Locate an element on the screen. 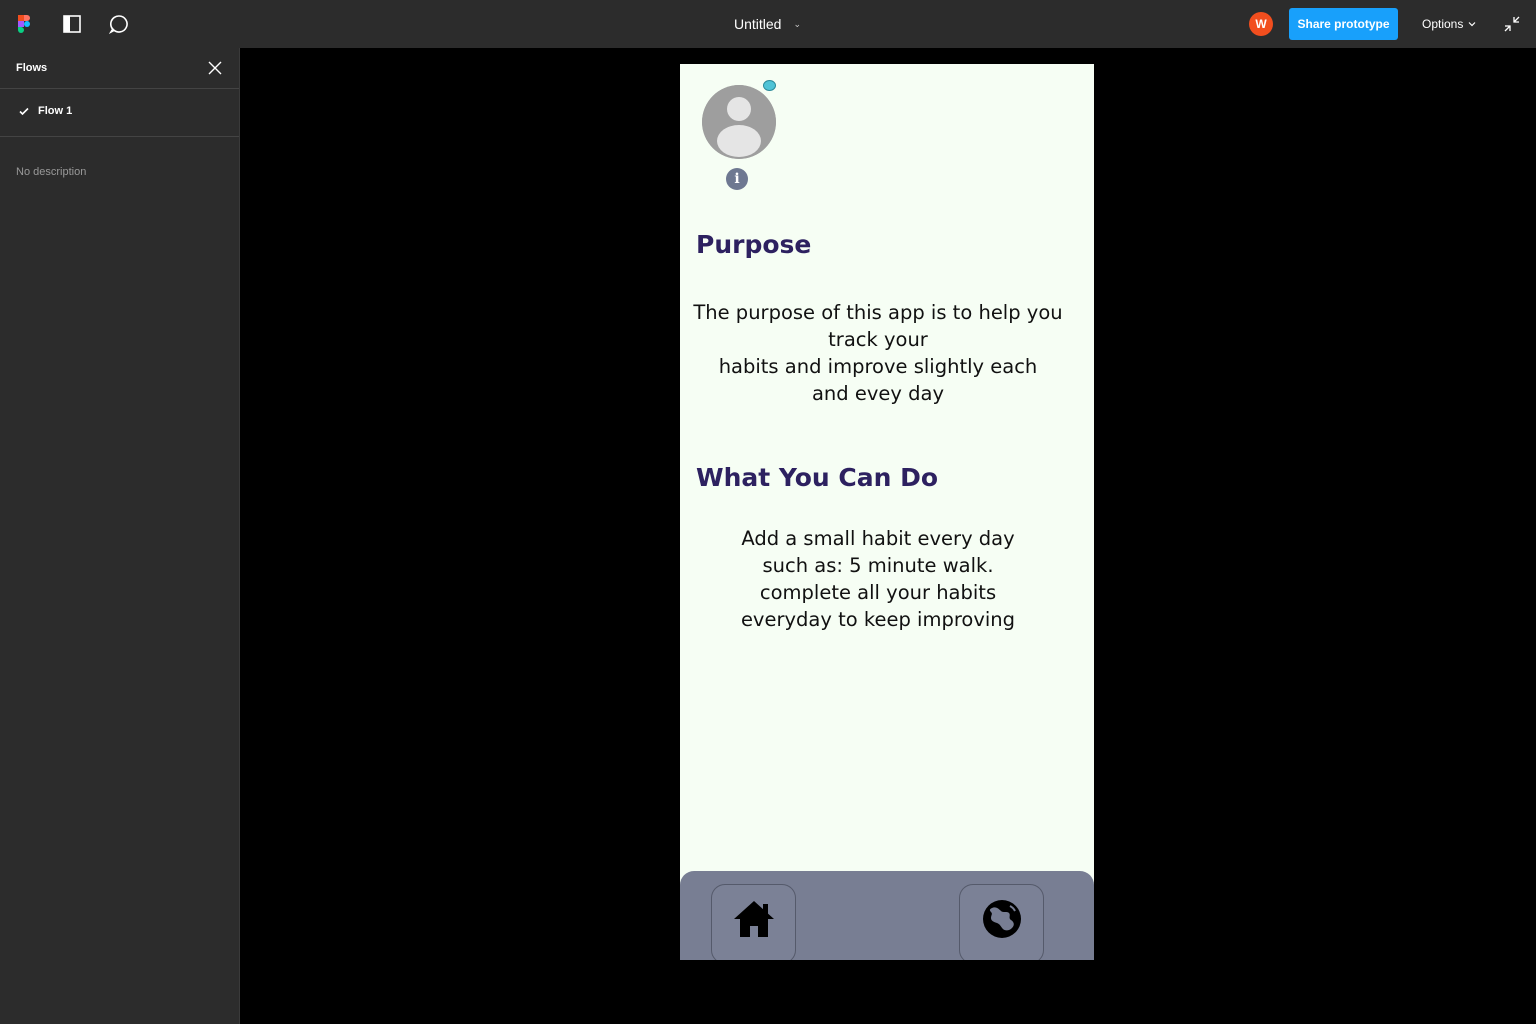 The width and height of the screenshot is (1536, 1024). options-menu: Options is located at coordinates (1449, 24).